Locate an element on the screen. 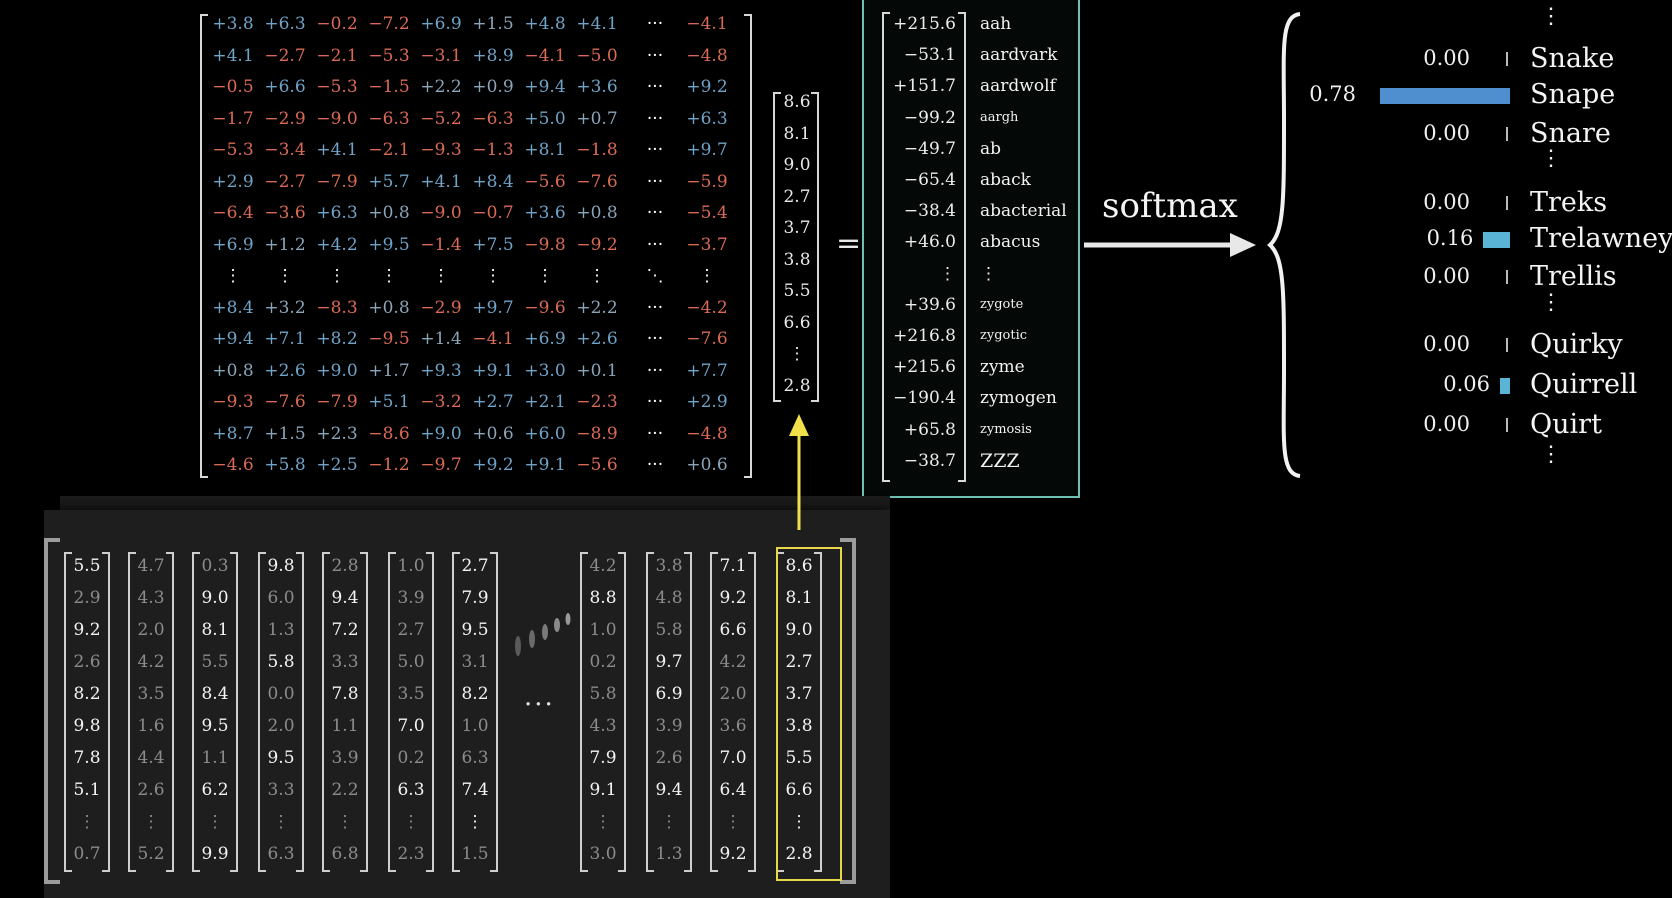  vocab-word: zygotic is located at coordinates (1004, 335).